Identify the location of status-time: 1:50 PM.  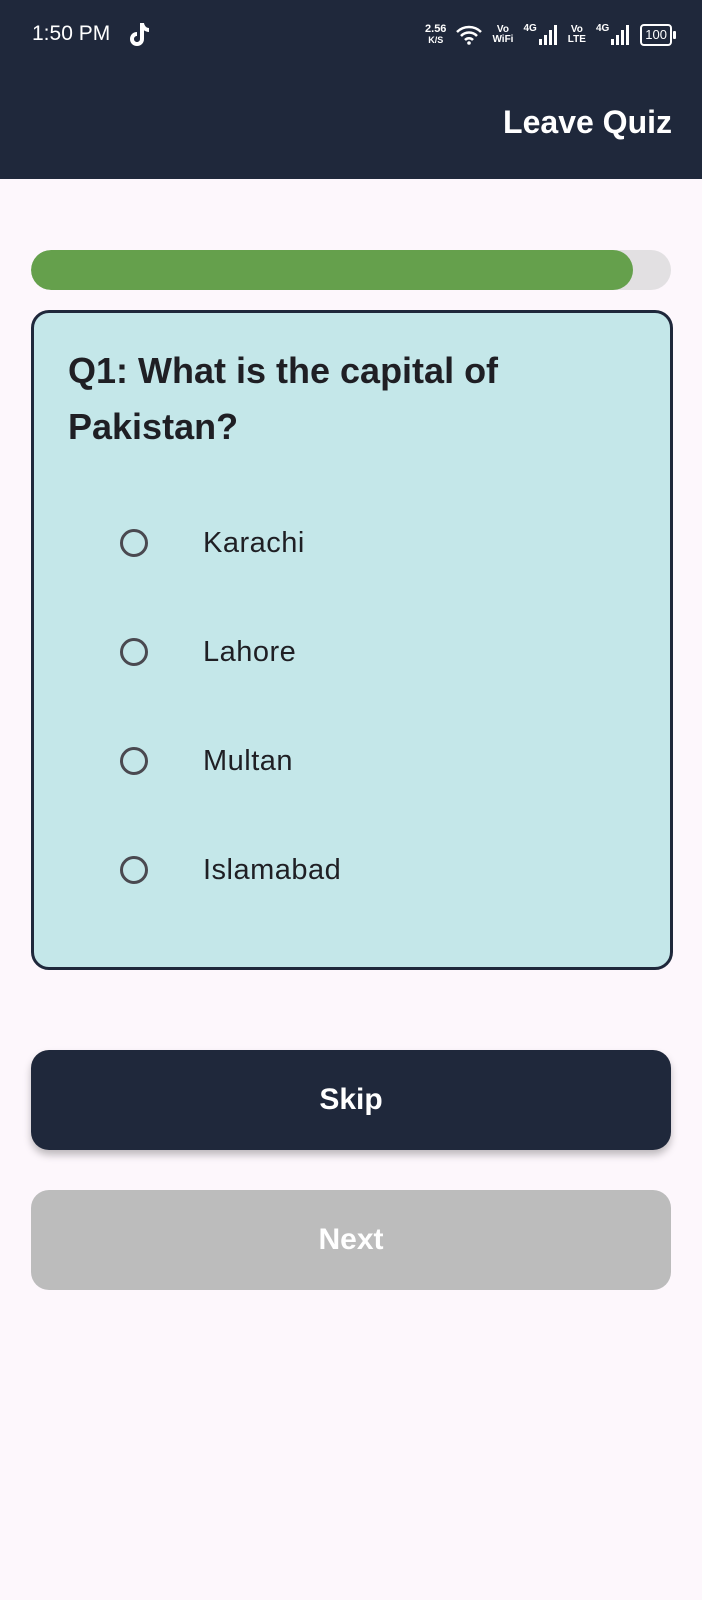
(71, 33).